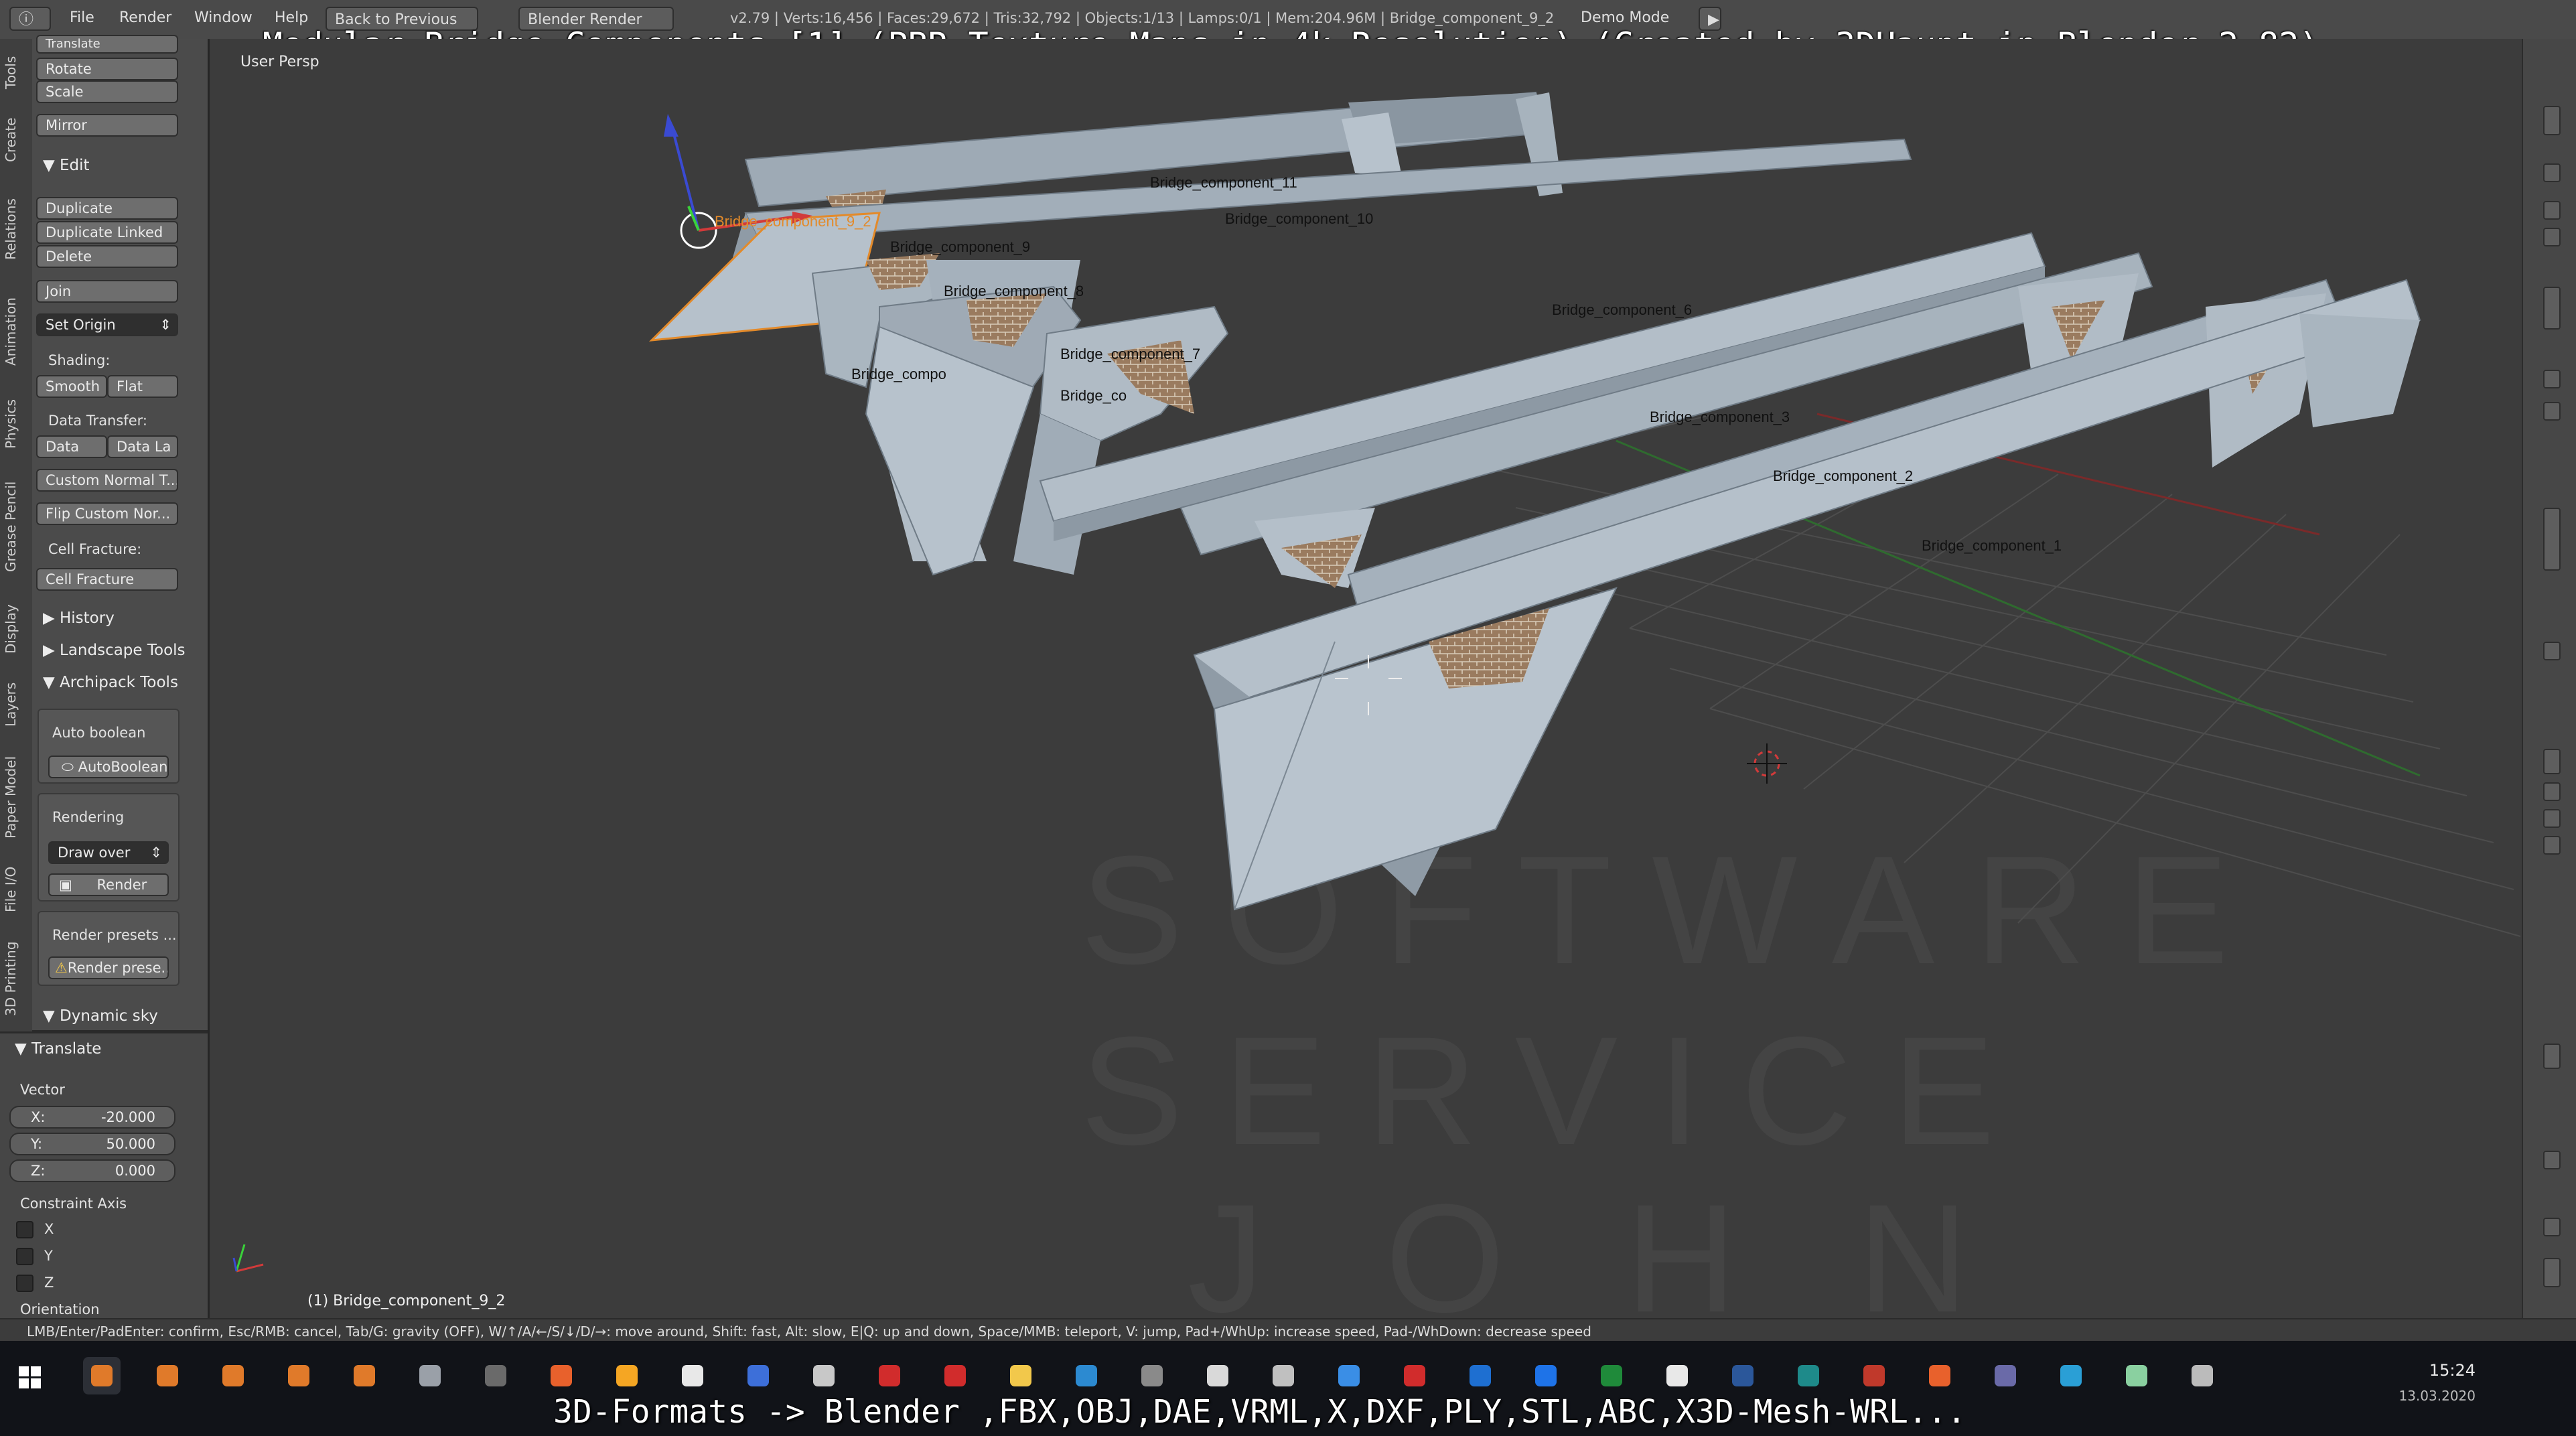 This screenshot has height=1436, width=2576. I want to click on rotate-button: Rotate, so click(107, 69).